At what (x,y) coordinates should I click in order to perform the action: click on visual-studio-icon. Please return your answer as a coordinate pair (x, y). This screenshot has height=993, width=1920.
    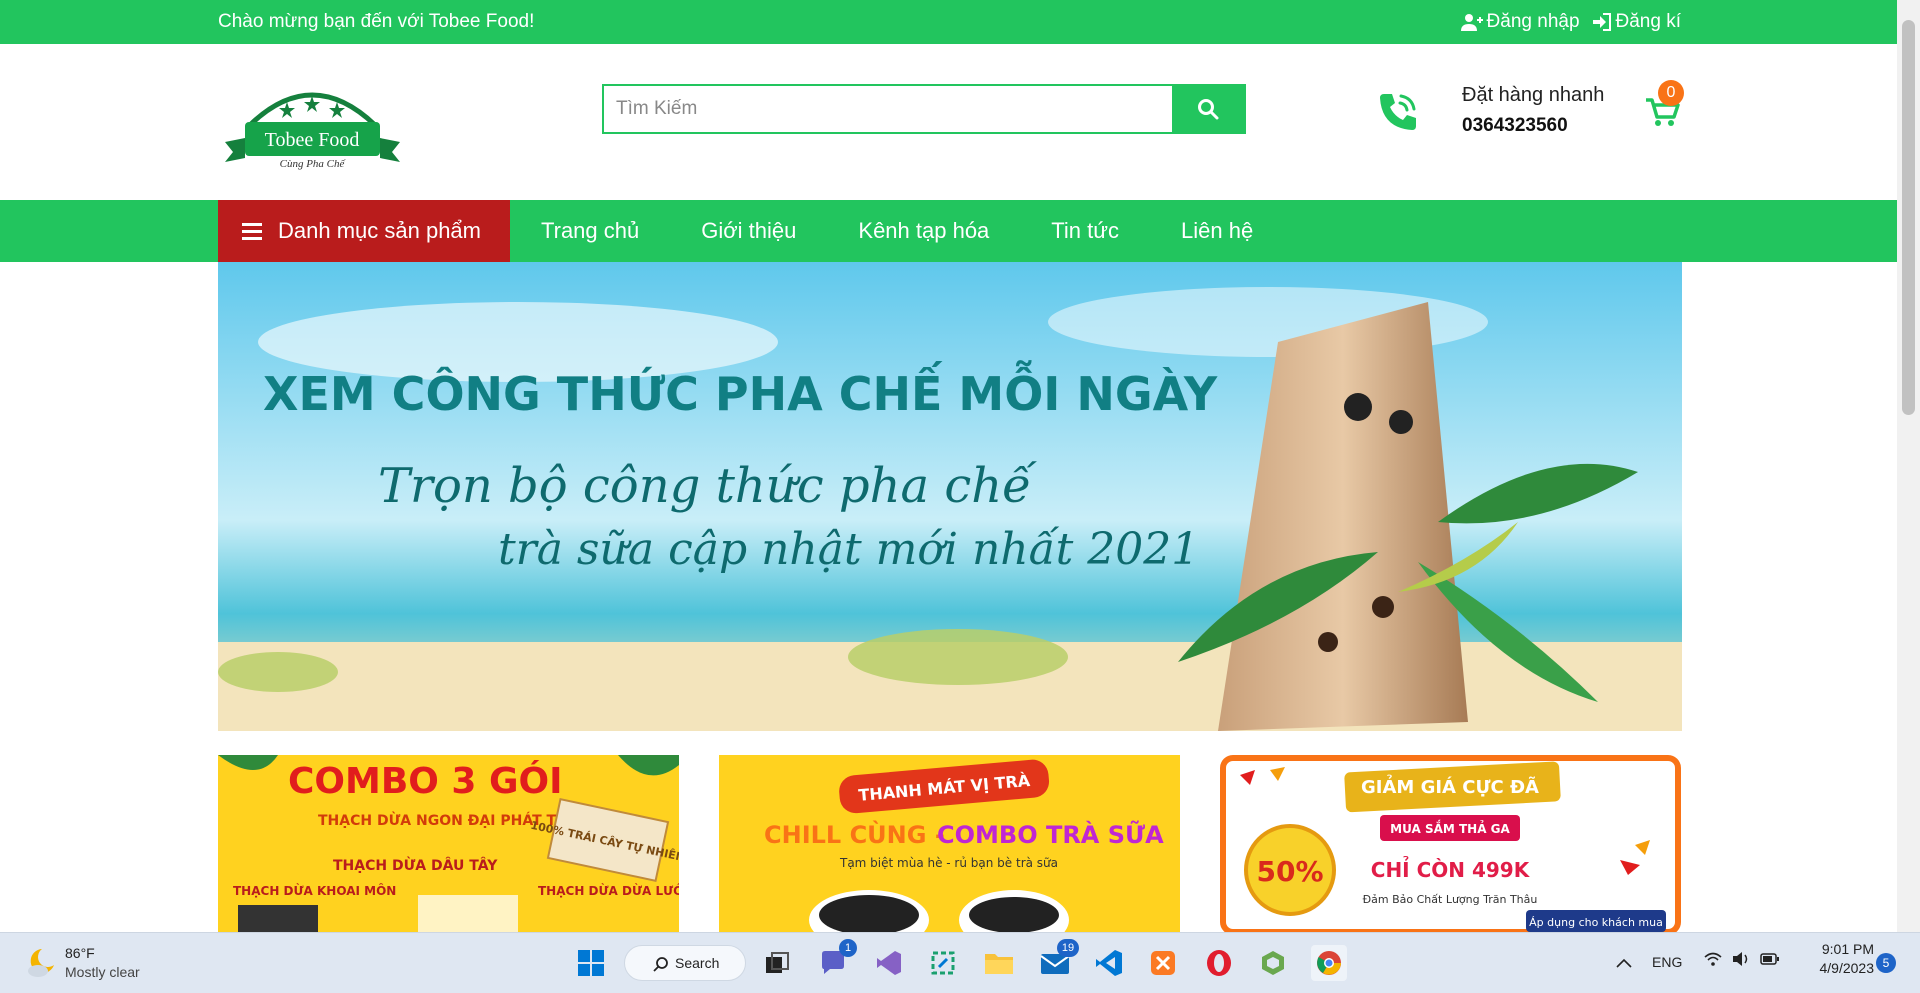
    Looking at the image, I should click on (889, 963).